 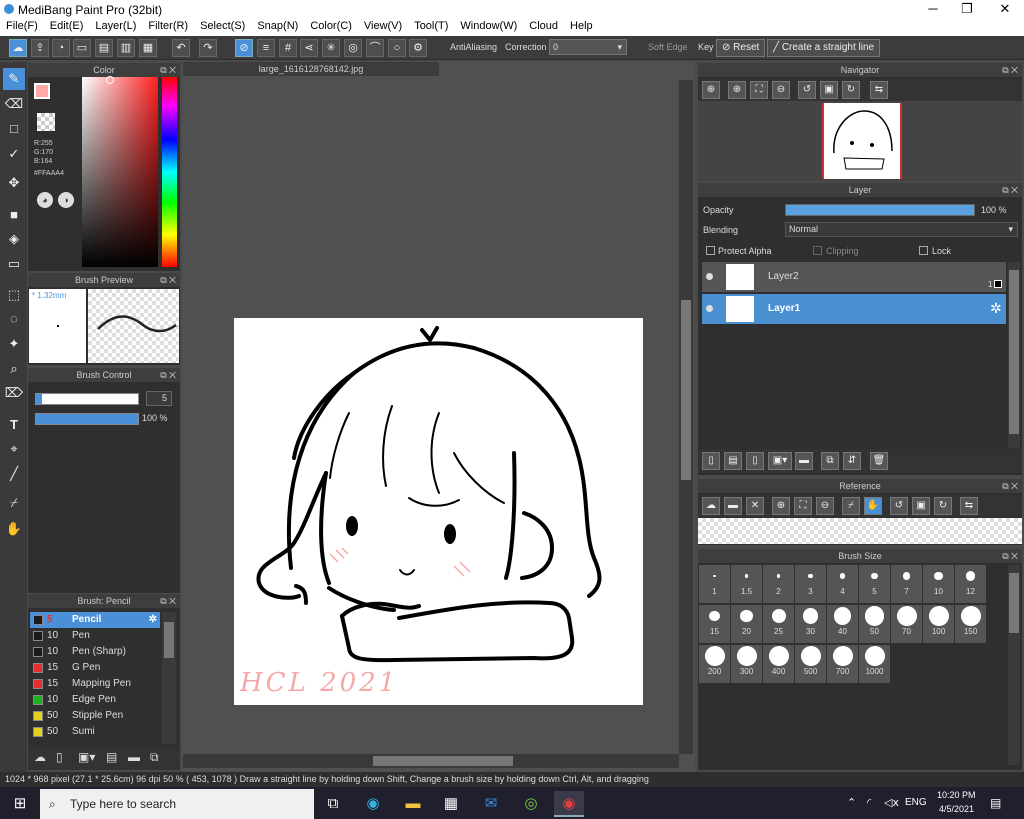 What do you see at coordinates (810, 624) in the screenshot?
I see `brush-size-cell: 30` at bounding box center [810, 624].